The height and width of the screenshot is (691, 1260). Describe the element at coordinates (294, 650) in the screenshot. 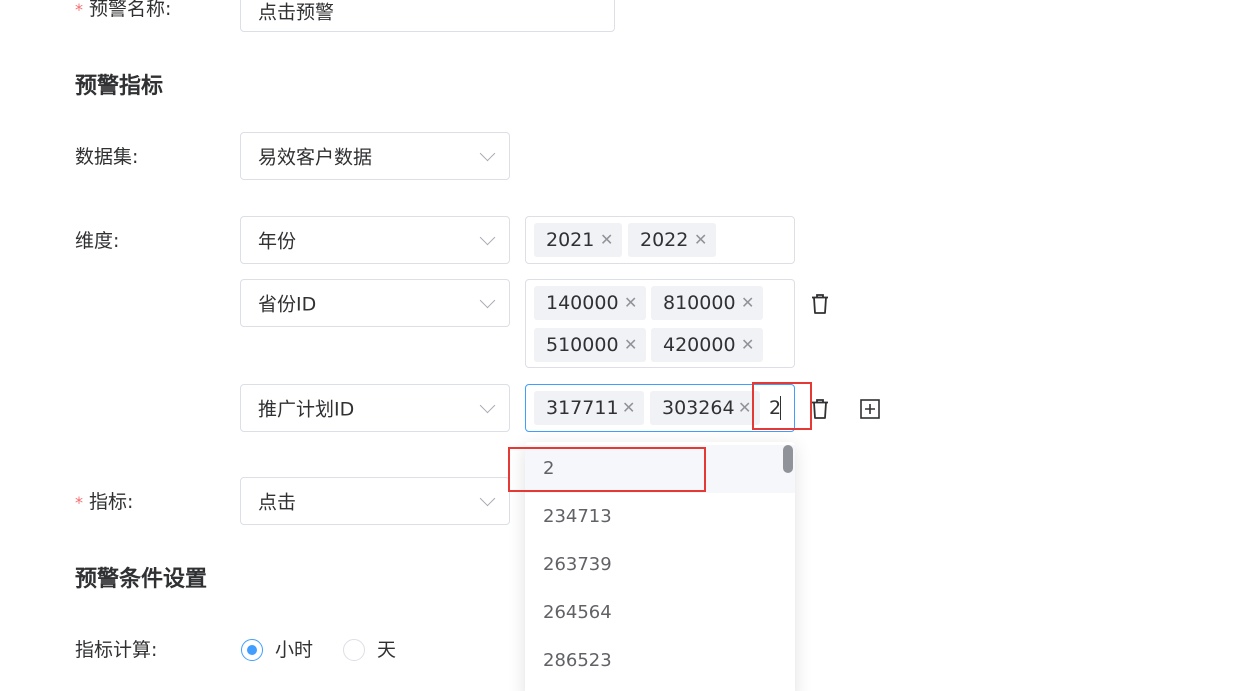

I see `radio-hour-label: 小时` at that location.